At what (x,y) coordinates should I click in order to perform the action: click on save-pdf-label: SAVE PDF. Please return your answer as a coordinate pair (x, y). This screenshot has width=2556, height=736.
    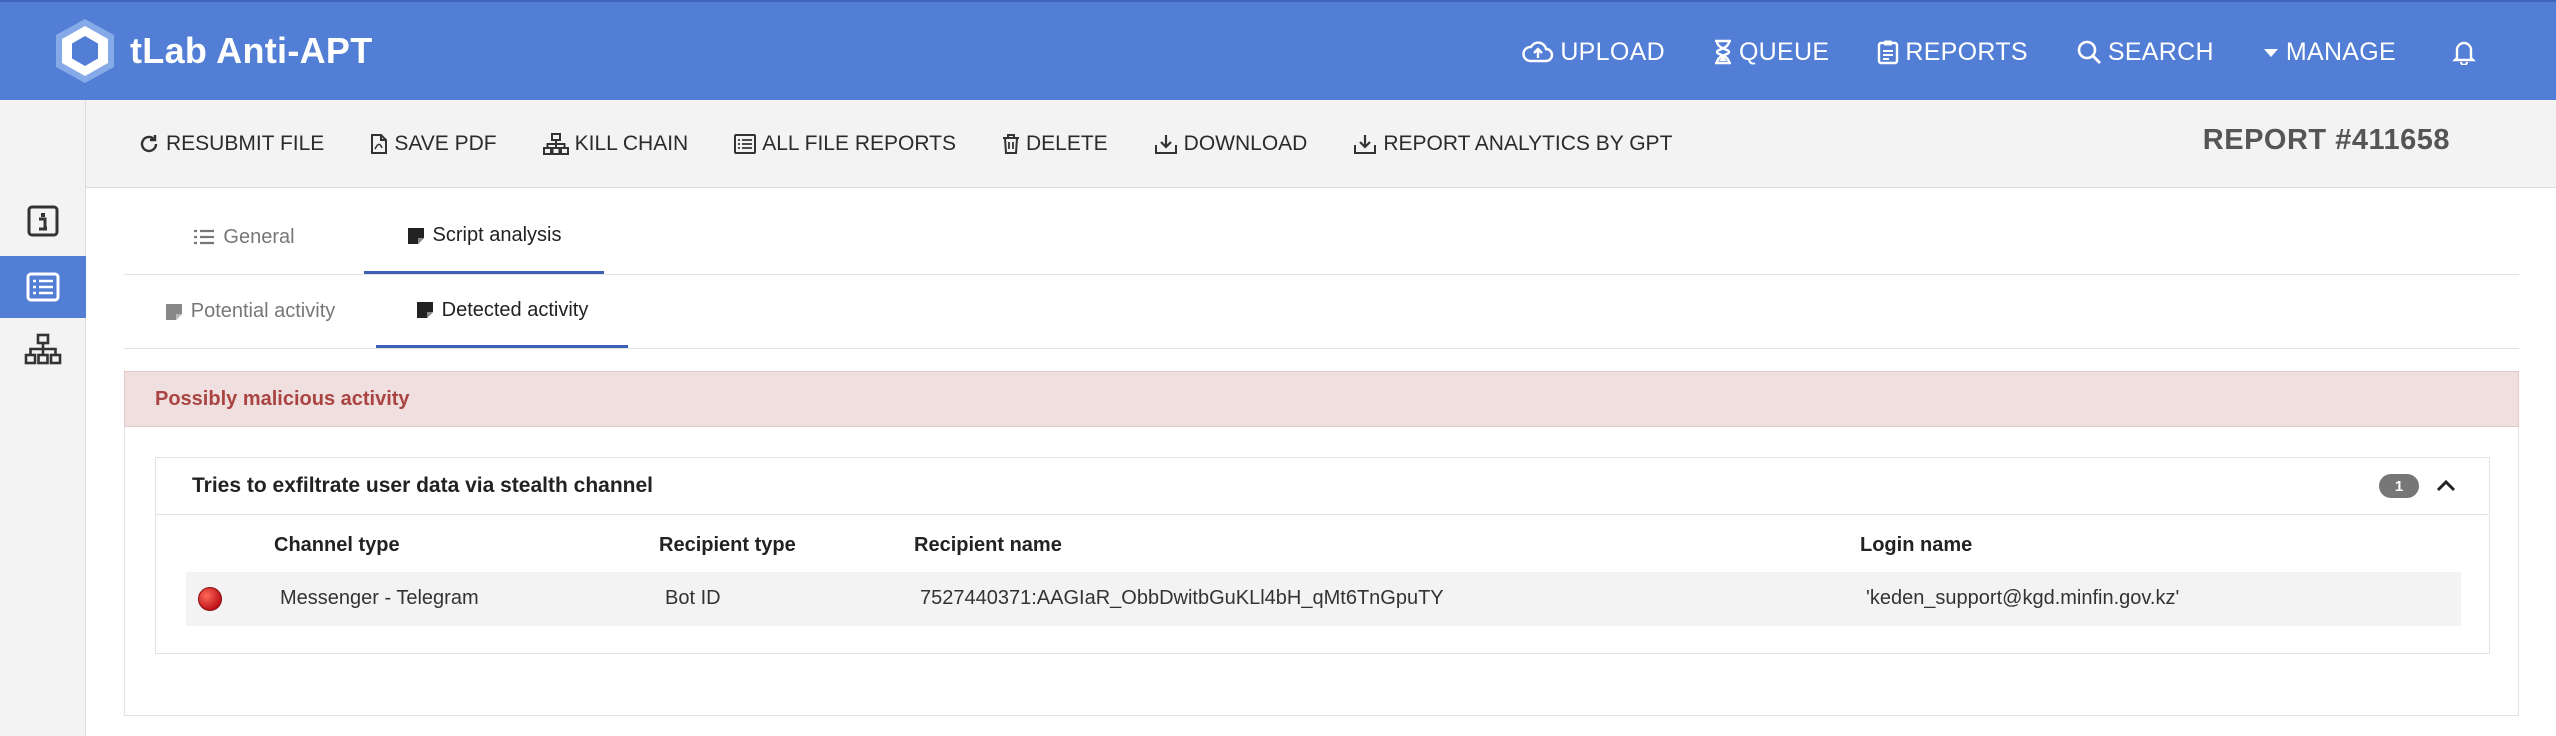
    Looking at the image, I should click on (445, 143).